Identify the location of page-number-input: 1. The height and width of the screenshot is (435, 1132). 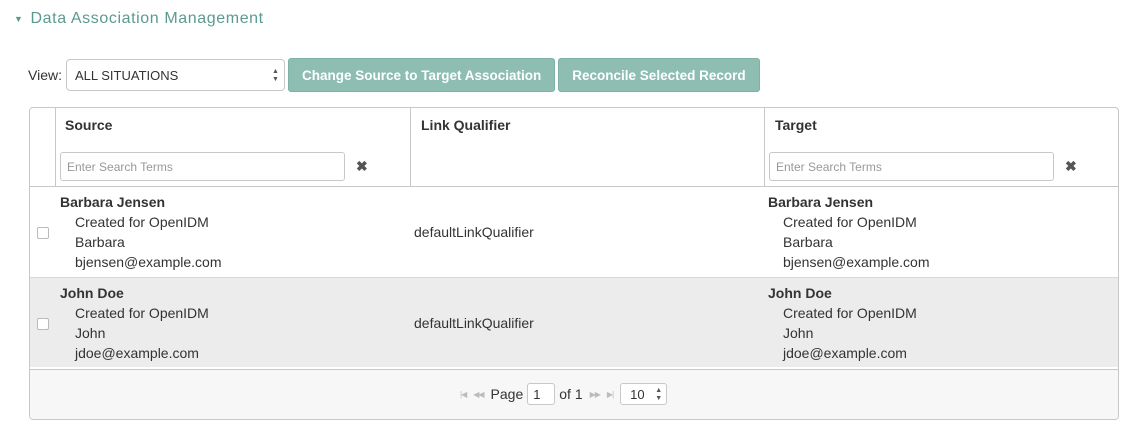
(541, 394).